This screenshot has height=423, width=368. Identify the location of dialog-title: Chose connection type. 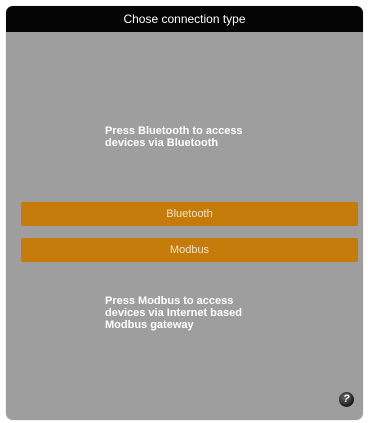
(184, 19).